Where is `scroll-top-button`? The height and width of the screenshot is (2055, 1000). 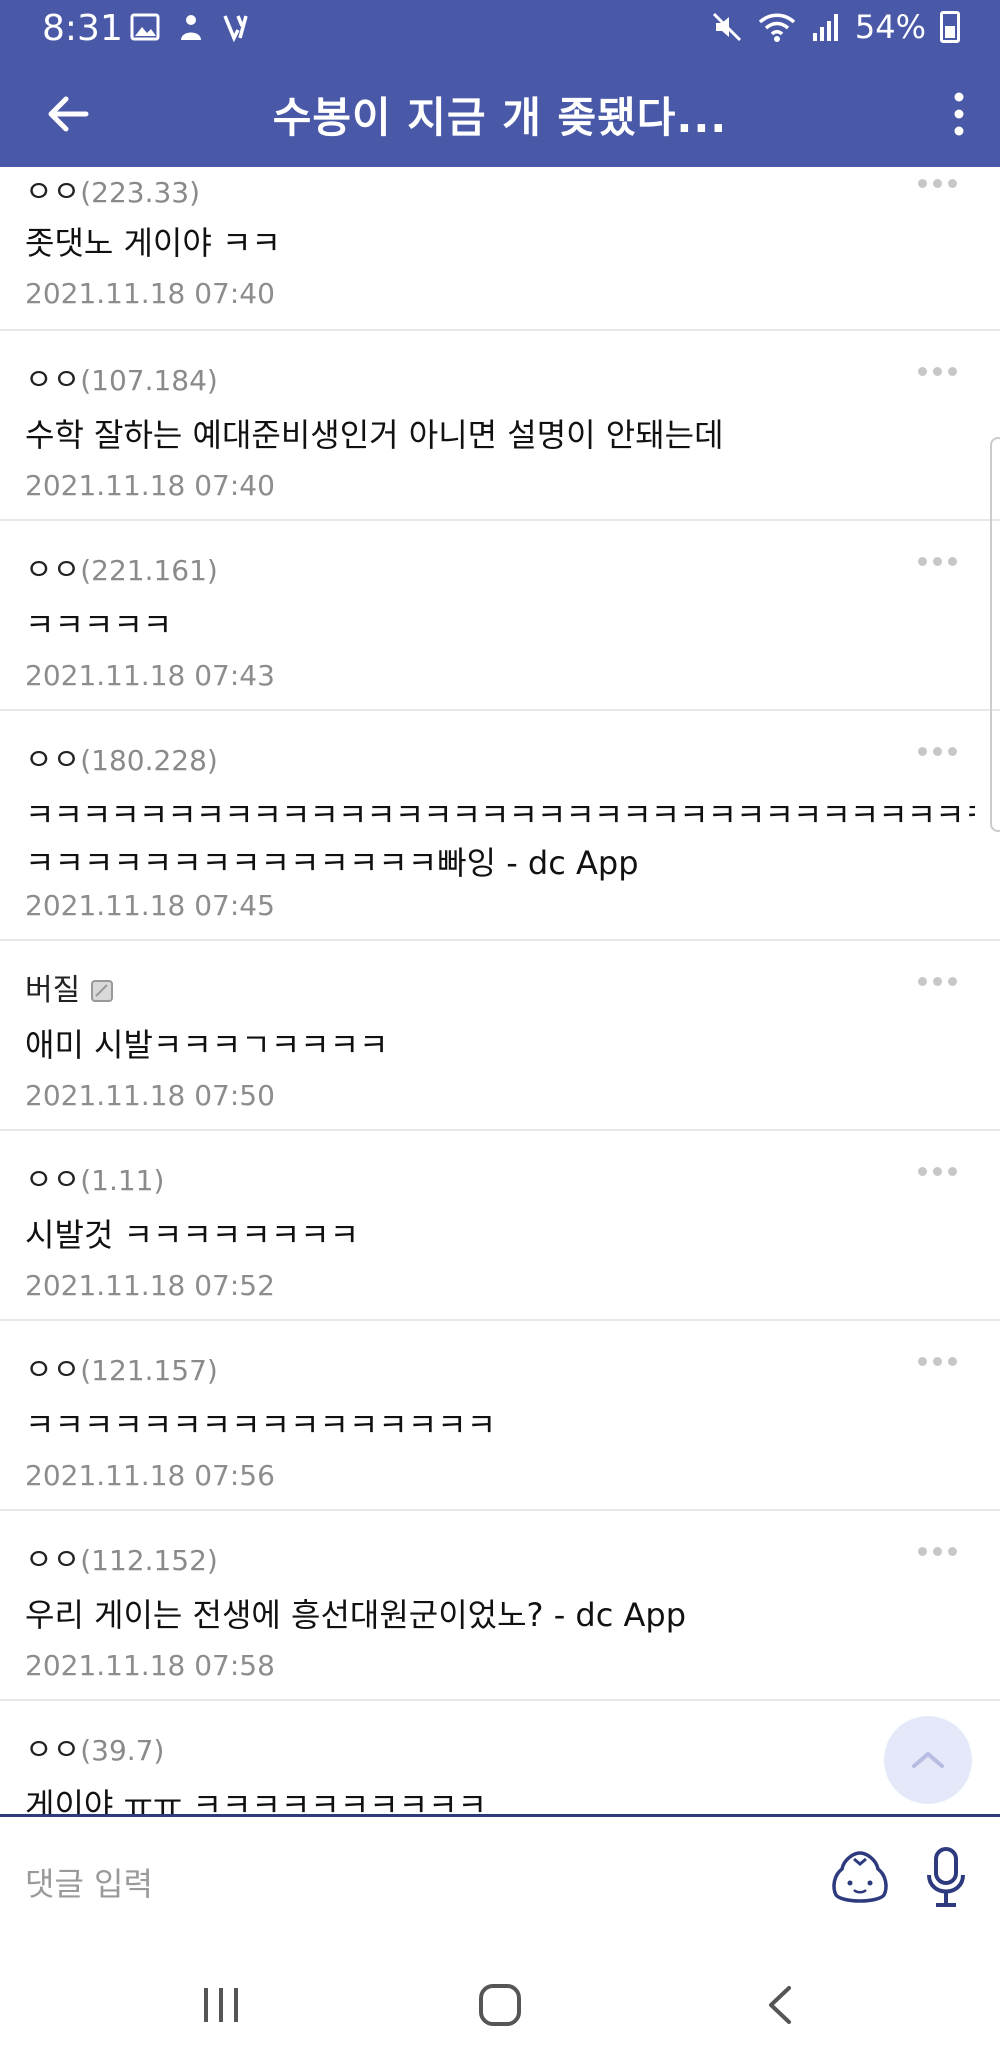 scroll-top-button is located at coordinates (928, 1760).